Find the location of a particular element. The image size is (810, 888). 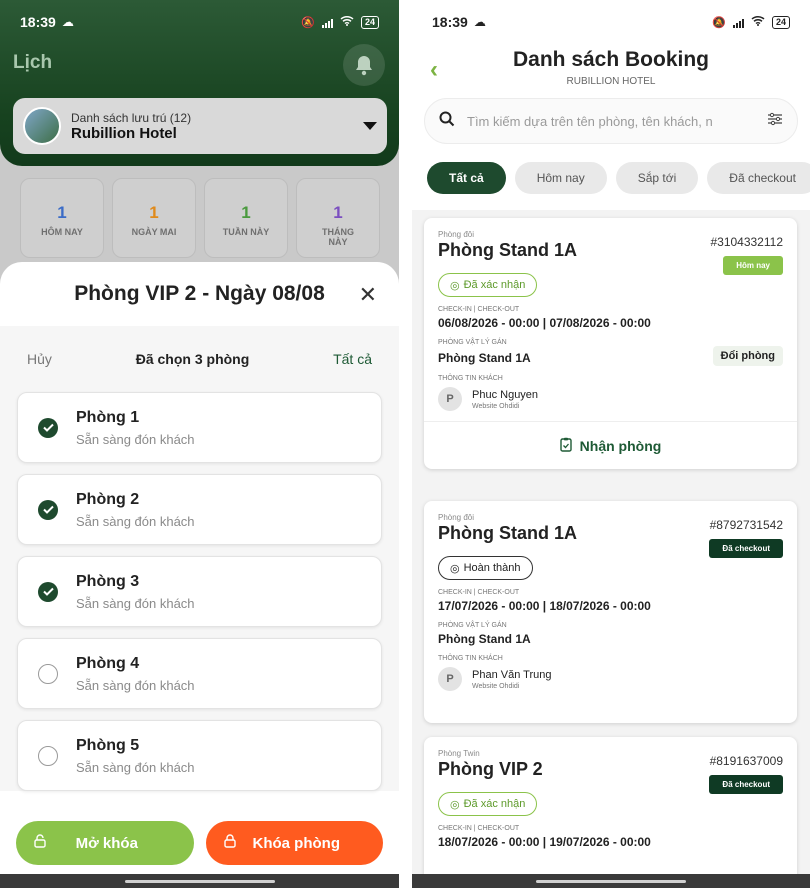

stay-dates: 17/07/2026 - 00:00 | 18/07/2026 - 00:00 is located at coordinates (544, 606).